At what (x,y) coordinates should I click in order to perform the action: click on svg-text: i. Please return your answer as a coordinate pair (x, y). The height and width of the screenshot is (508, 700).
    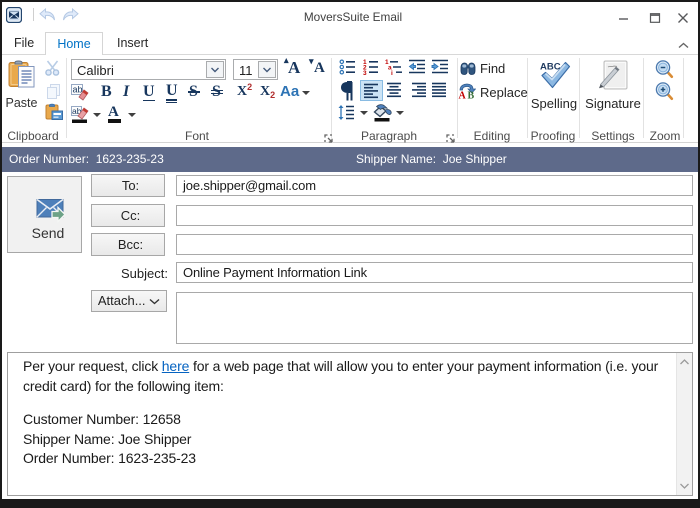
    Looking at the image, I should click on (392, 72).